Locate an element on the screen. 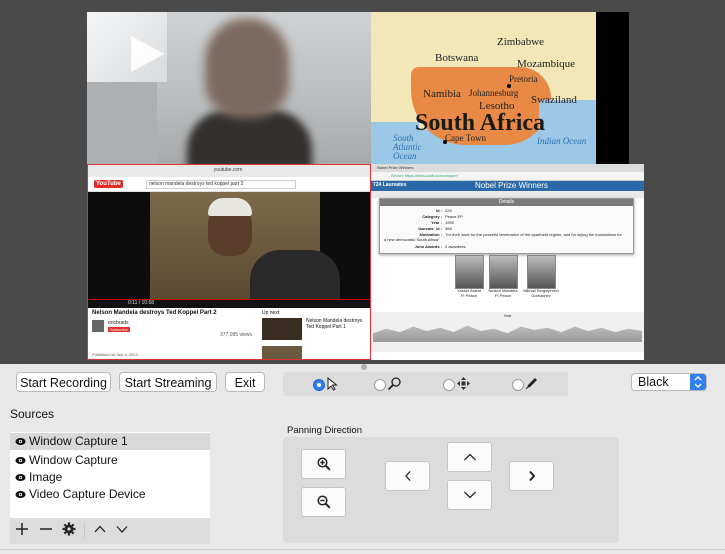 This screenshot has height=554, width=725. channel-avatar is located at coordinates (98, 326).